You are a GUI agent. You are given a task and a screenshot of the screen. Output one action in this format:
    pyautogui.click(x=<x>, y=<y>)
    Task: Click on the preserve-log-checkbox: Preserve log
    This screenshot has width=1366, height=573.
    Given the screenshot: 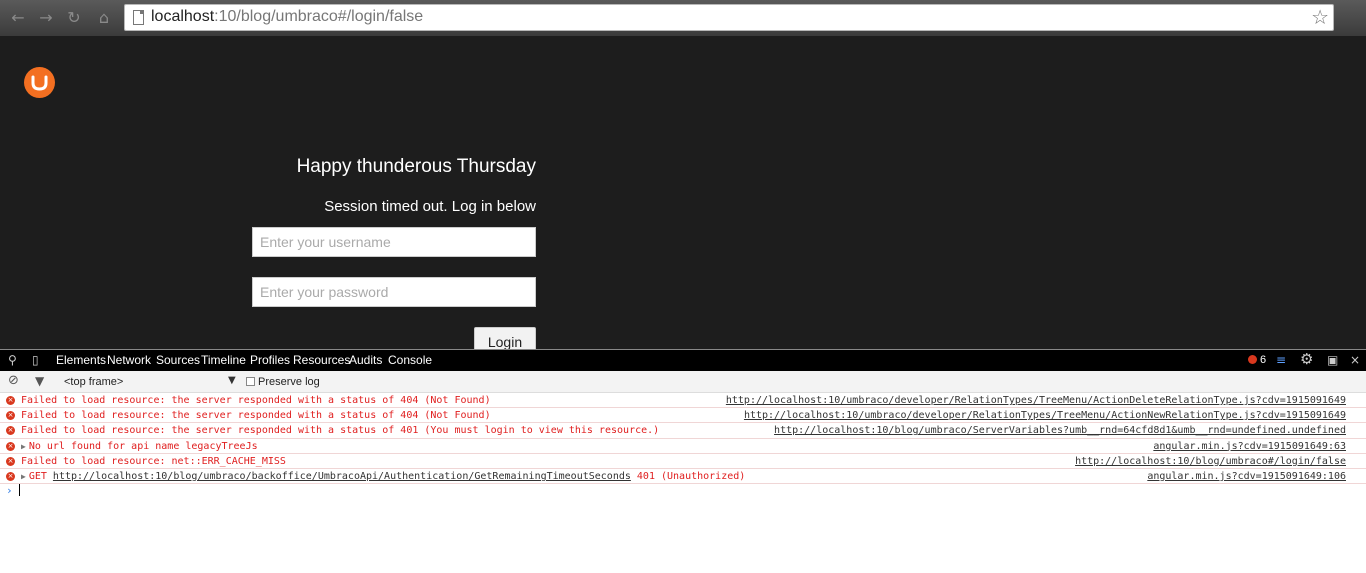 What is the action you would take?
    pyautogui.click(x=283, y=382)
    